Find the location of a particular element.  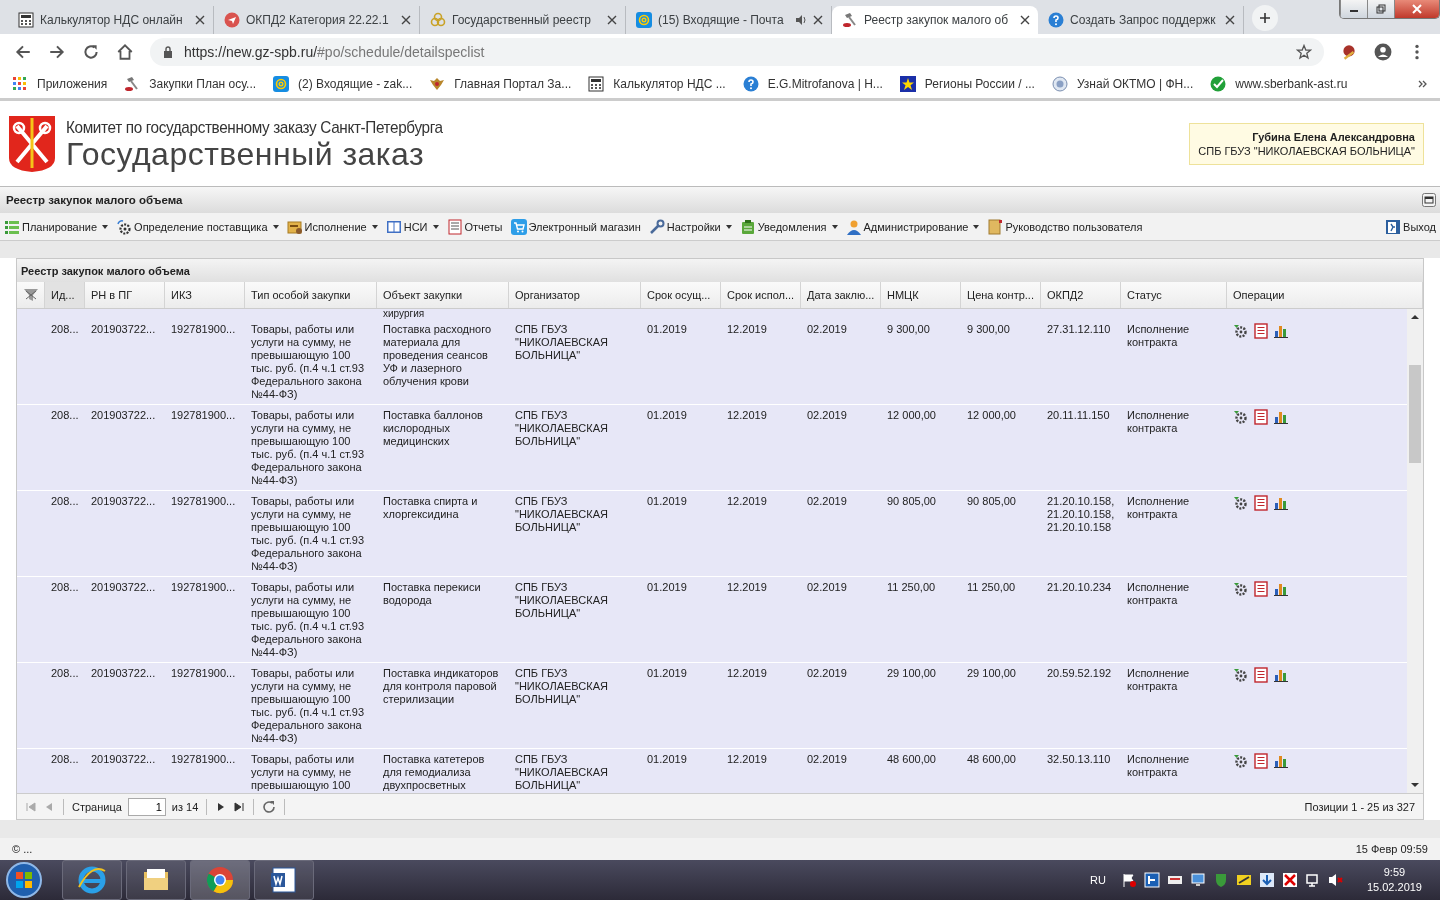

monitor-icon is located at coordinates (1197, 880).